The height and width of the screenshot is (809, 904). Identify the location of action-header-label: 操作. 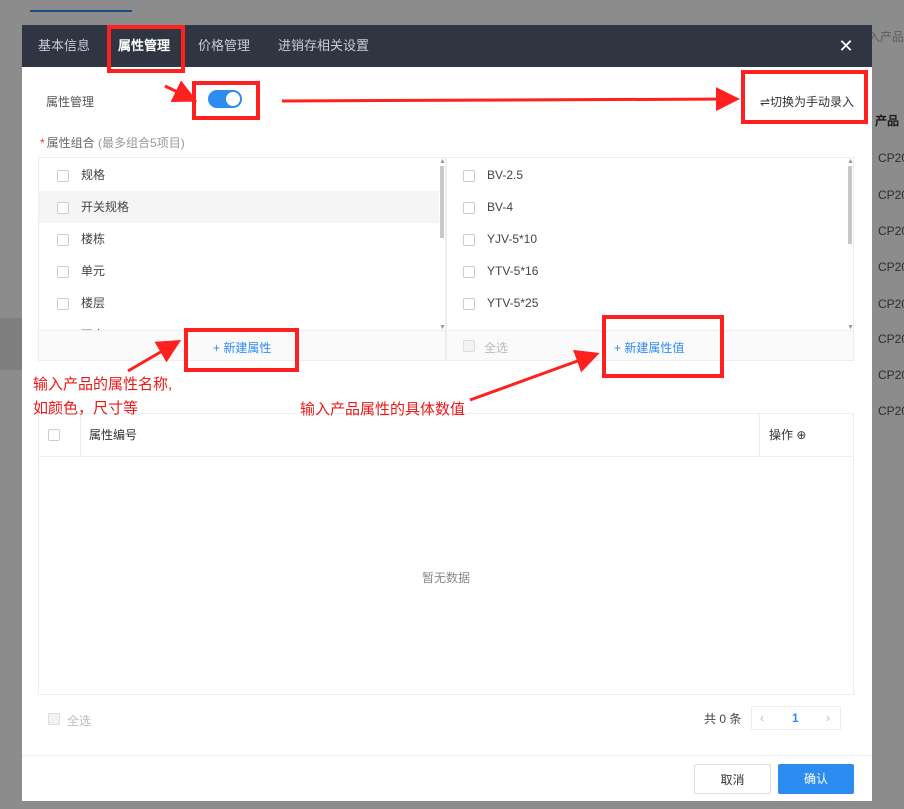
(781, 435).